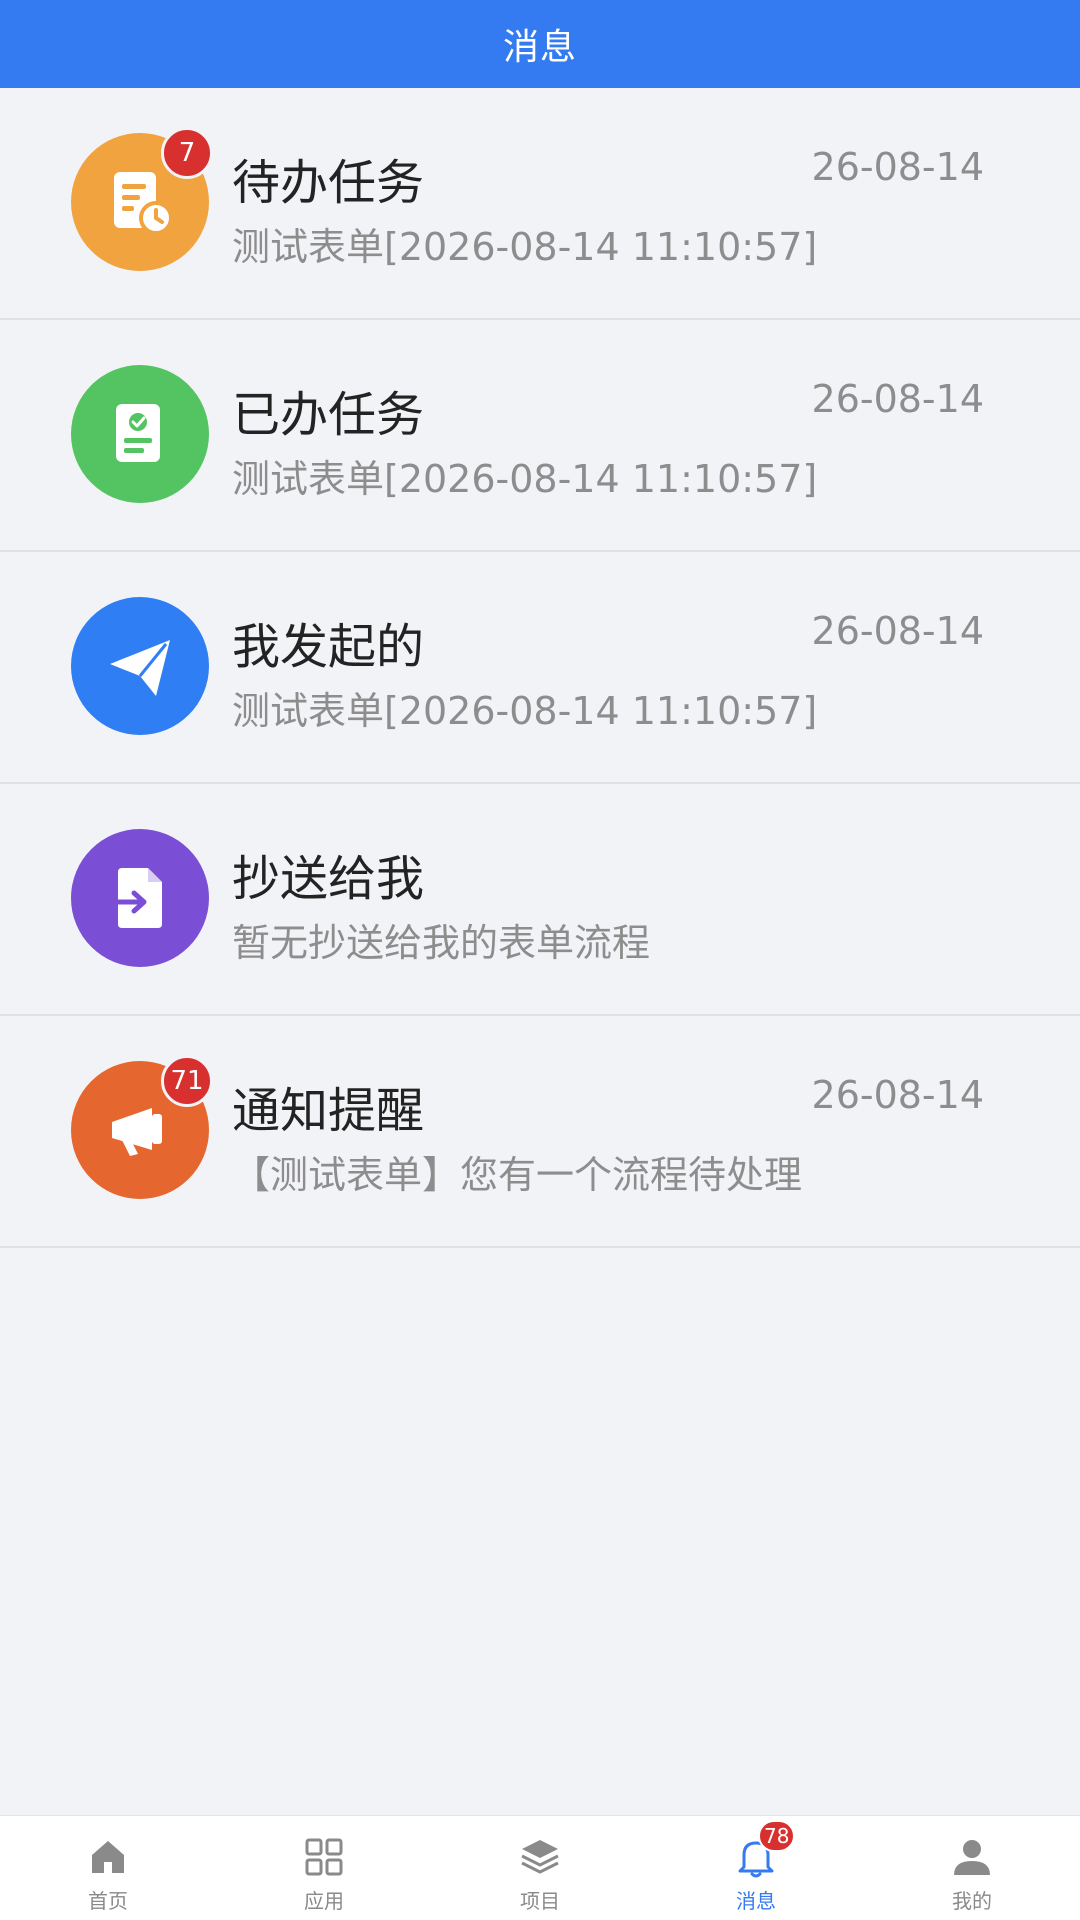 Image resolution: width=1080 pixels, height=1920 pixels. Describe the element at coordinates (187, 1081) in the screenshot. I see `unread-badge: 71` at that location.